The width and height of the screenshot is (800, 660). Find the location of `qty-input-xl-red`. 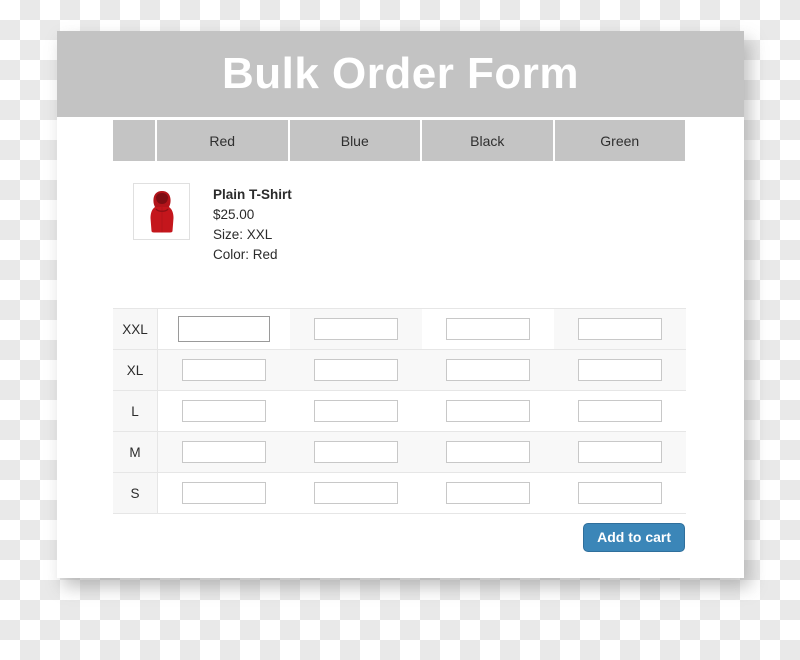

qty-input-xl-red is located at coordinates (224, 370).